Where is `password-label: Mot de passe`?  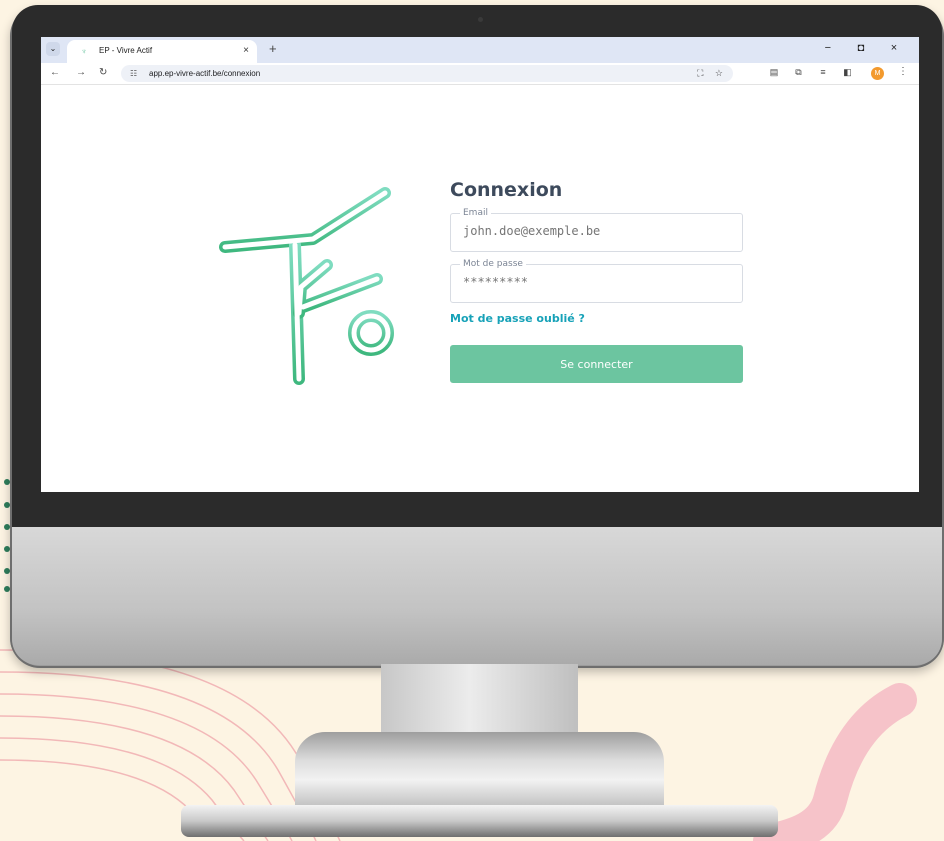
password-label: Mot de passe is located at coordinates (493, 264).